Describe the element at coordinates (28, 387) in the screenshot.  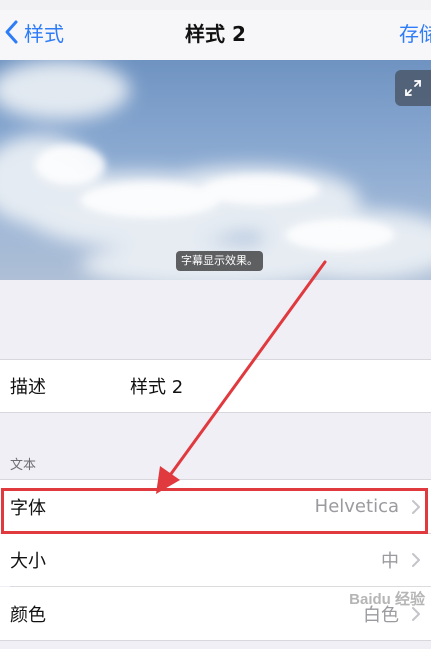
I see `description-label: 描述` at that location.